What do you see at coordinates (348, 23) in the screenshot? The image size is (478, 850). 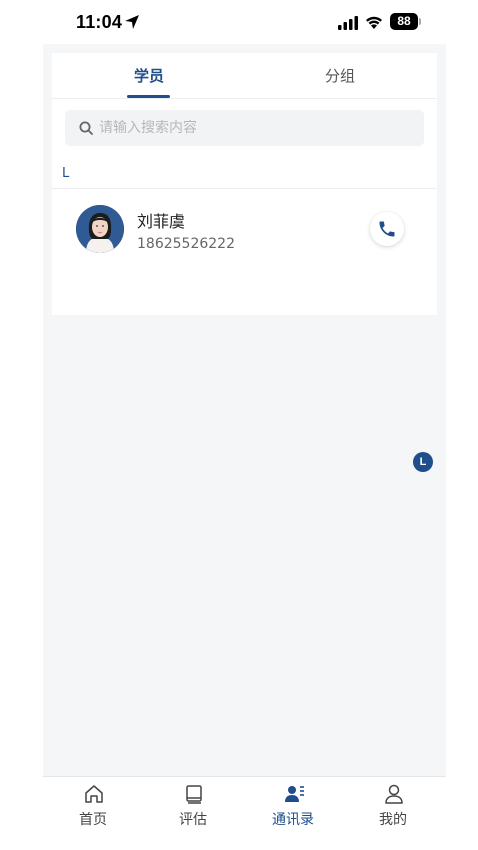 I see `cellular-signal-icon` at bounding box center [348, 23].